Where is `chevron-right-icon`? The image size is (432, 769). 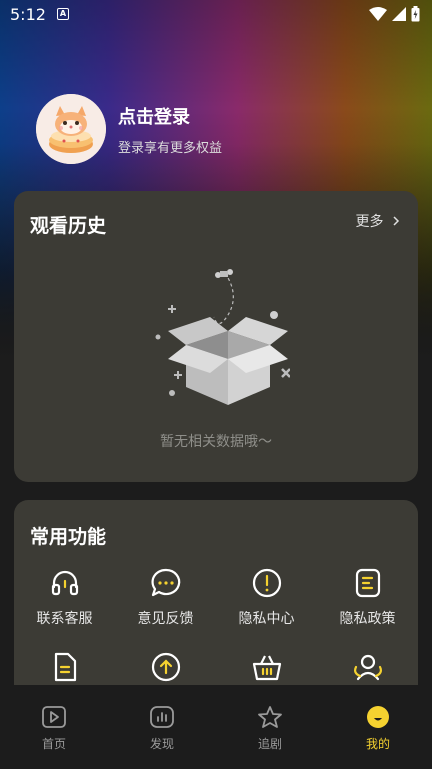
chevron-right-icon is located at coordinates (396, 221).